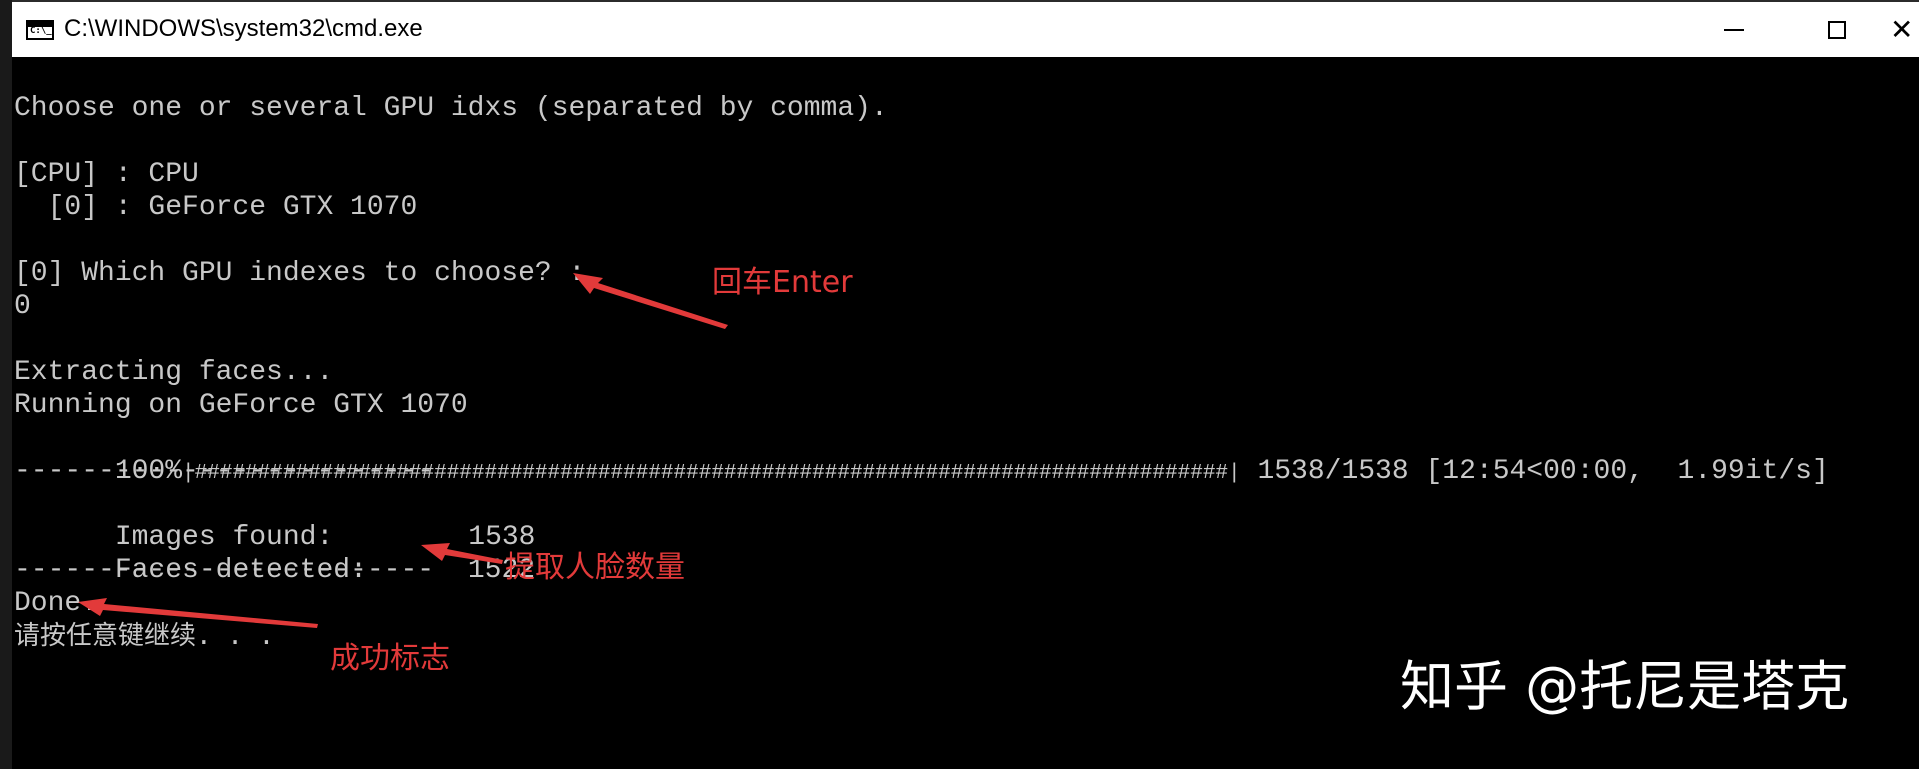  I want to click on arrow-enter, so click(650, 301).